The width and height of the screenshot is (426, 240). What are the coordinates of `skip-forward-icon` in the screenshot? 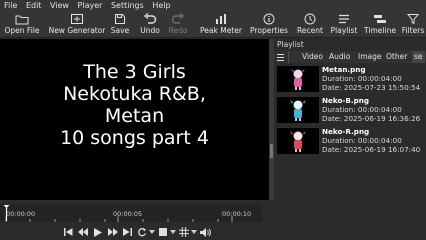 It's located at (127, 232).